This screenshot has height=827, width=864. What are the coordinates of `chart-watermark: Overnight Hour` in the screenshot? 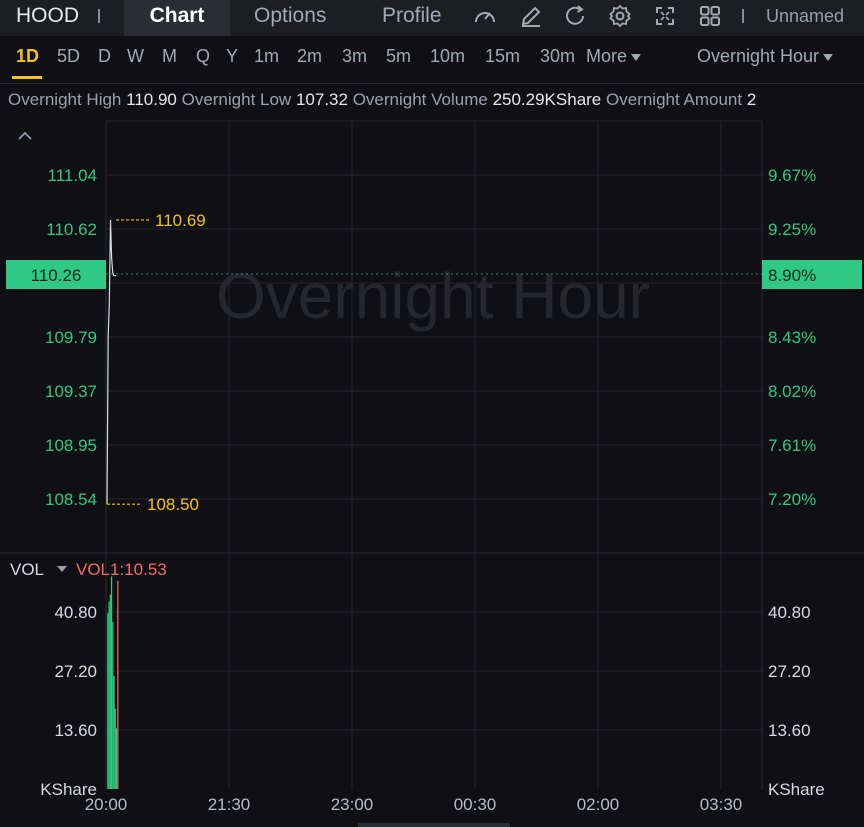 It's located at (433, 296).